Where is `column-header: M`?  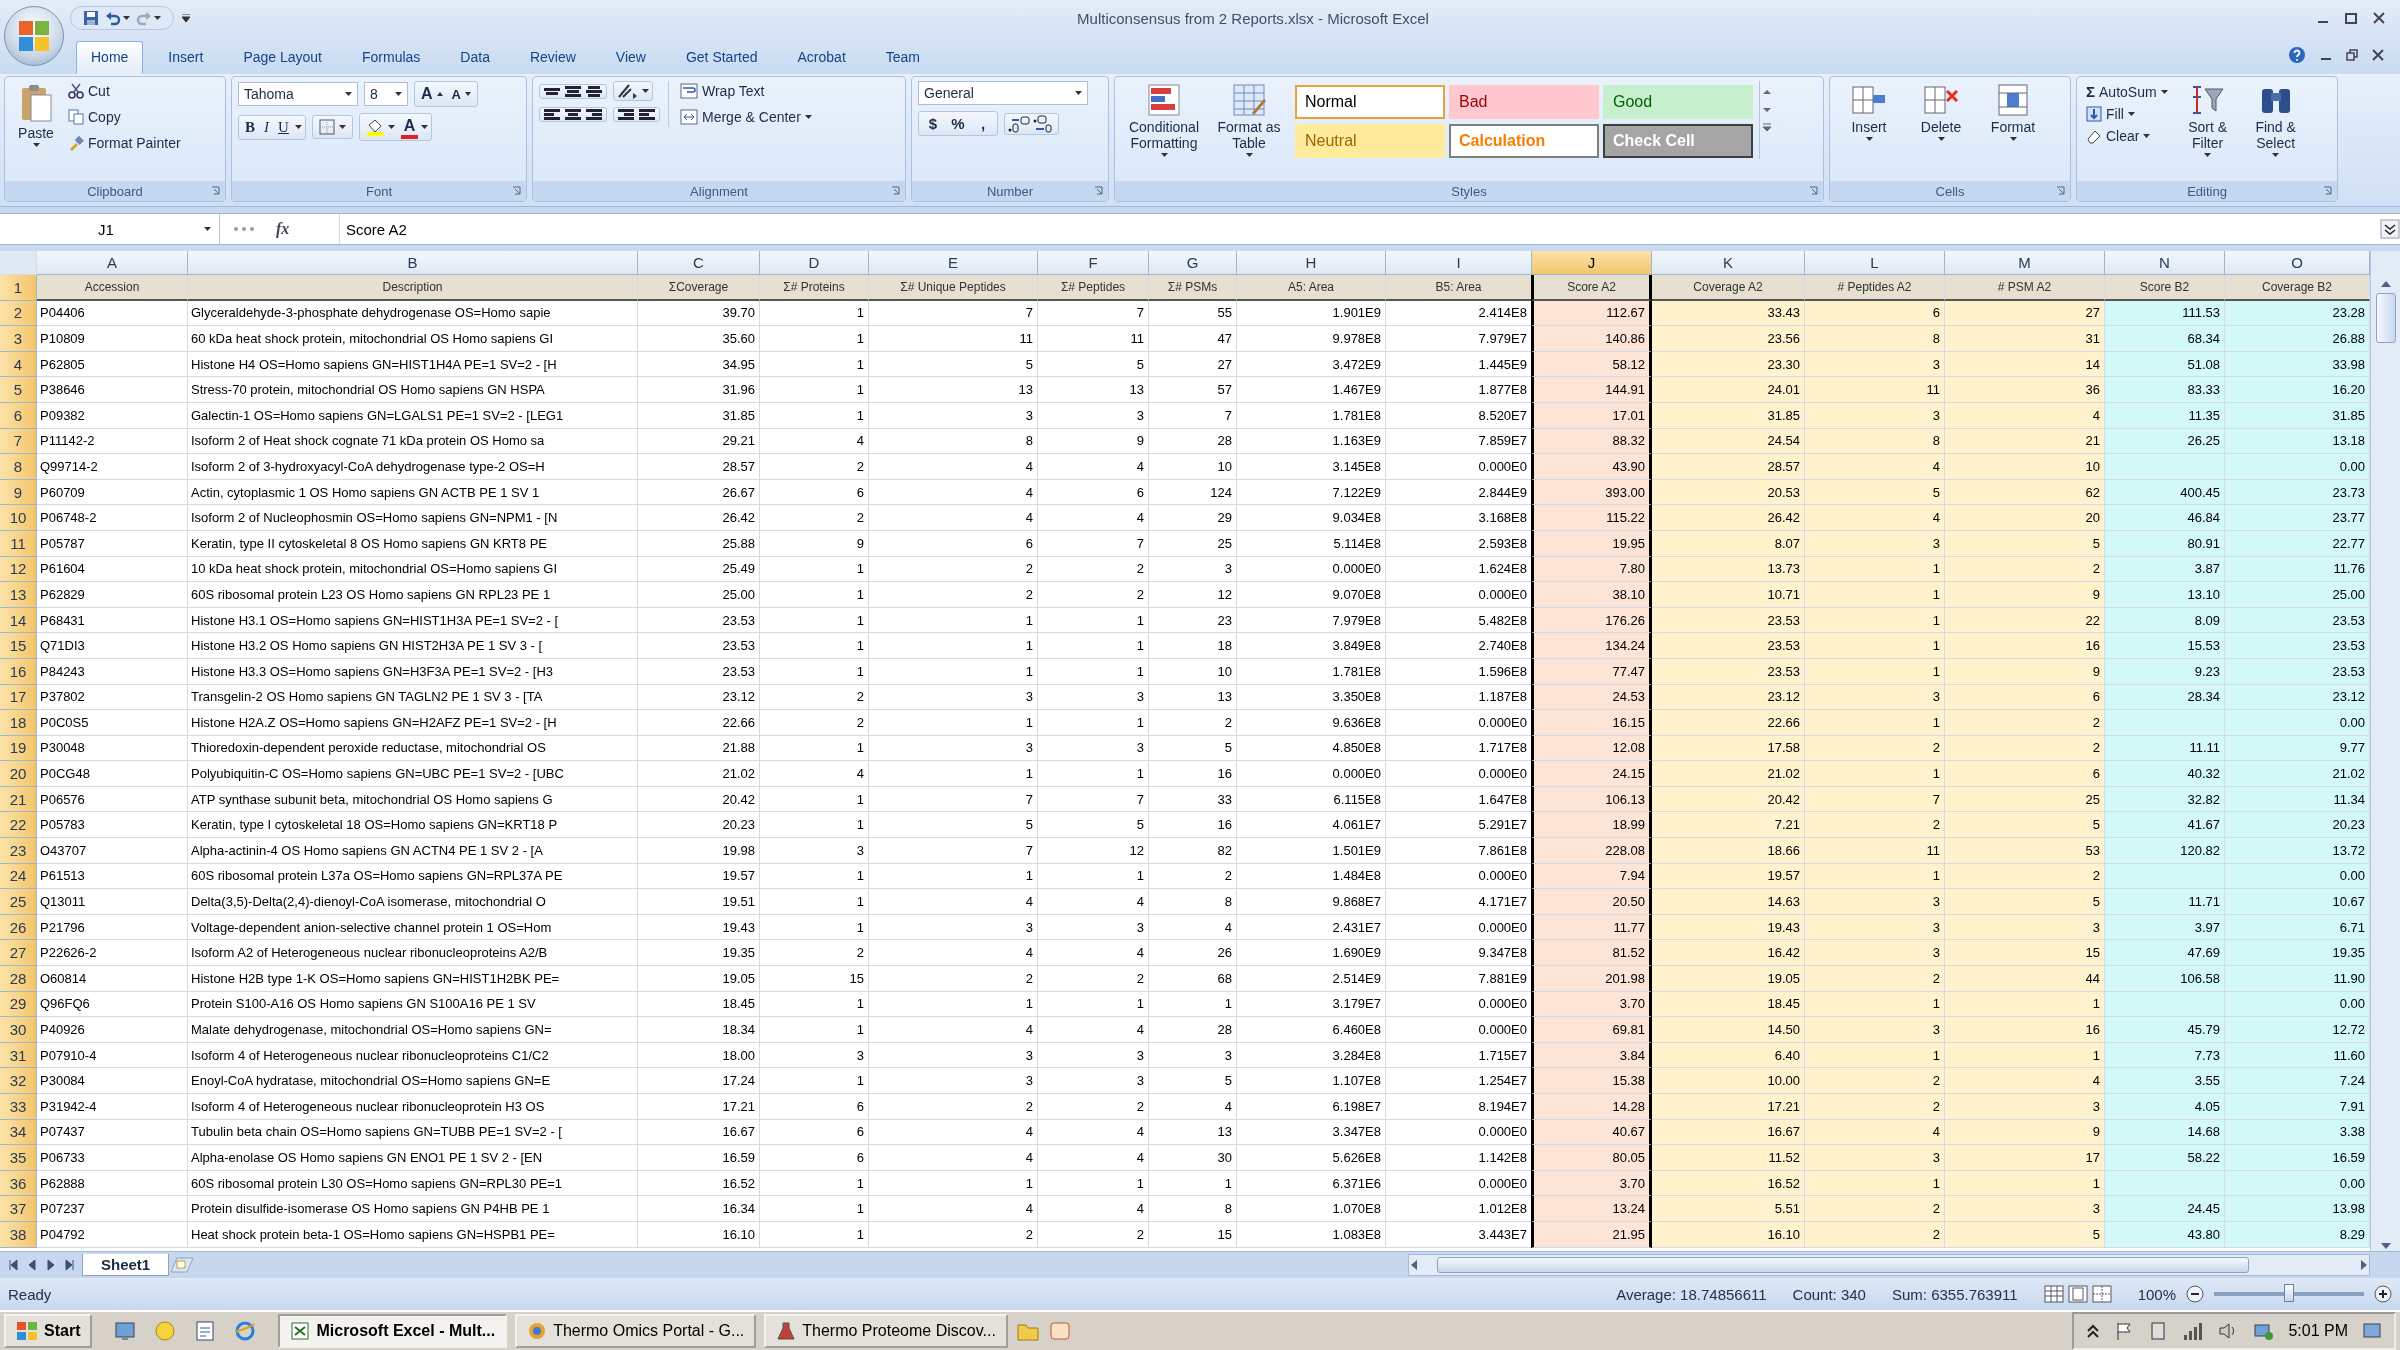
column-header: M is located at coordinates (2025, 263).